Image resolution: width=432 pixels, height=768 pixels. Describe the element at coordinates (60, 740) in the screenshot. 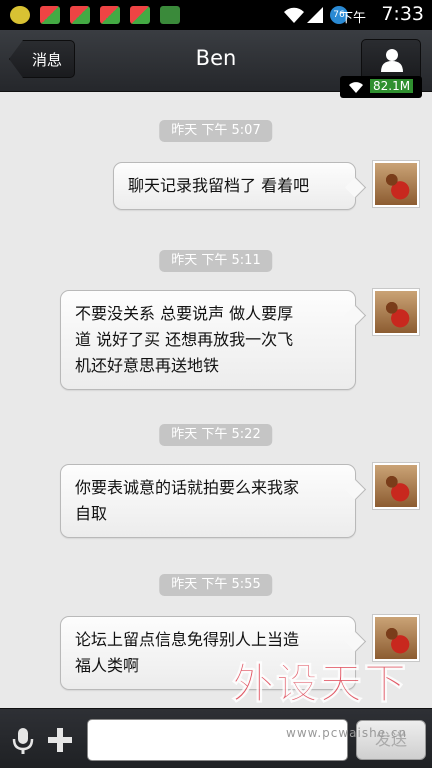

I see `plus-icon` at that location.